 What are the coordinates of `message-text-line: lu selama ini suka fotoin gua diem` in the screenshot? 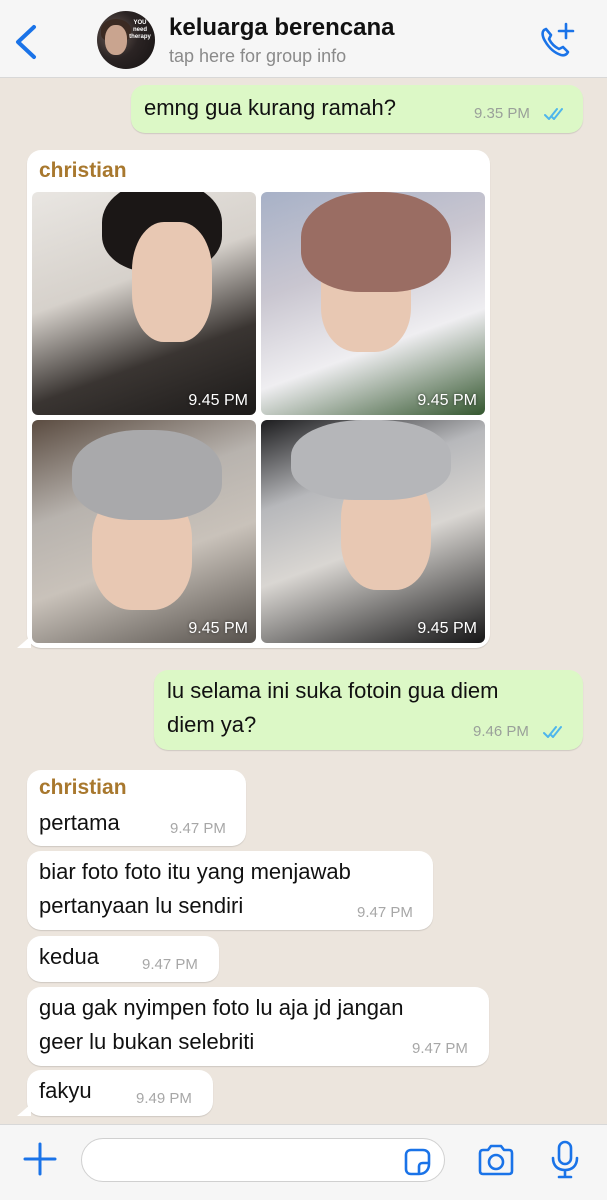 It's located at (333, 690).